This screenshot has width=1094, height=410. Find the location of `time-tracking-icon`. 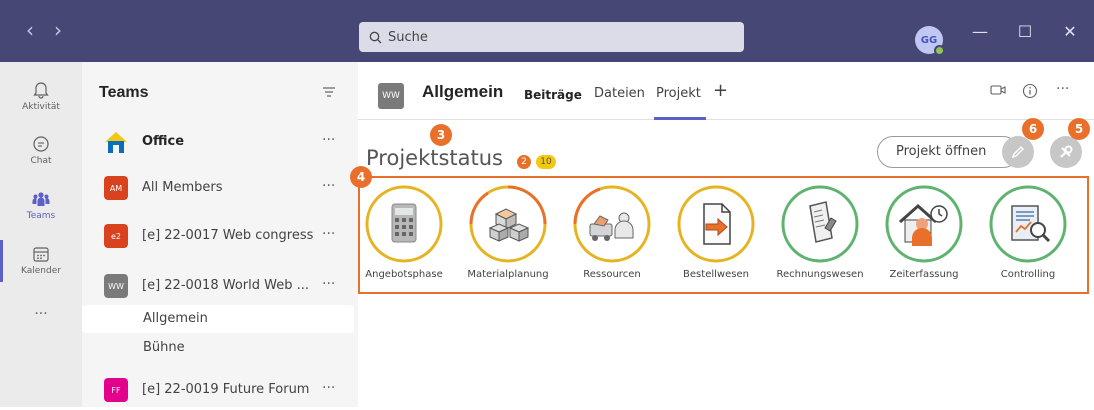

time-tracking-icon is located at coordinates (924, 224).